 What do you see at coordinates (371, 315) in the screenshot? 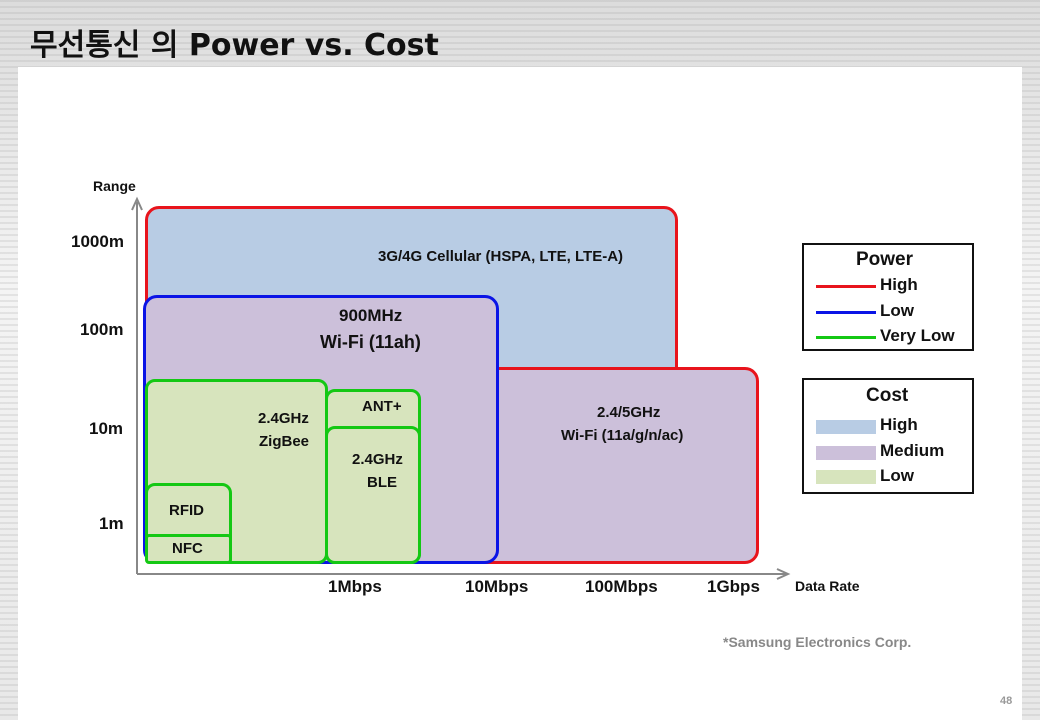
I see `wifi-ah-label-line1: 900MHz` at bounding box center [371, 315].